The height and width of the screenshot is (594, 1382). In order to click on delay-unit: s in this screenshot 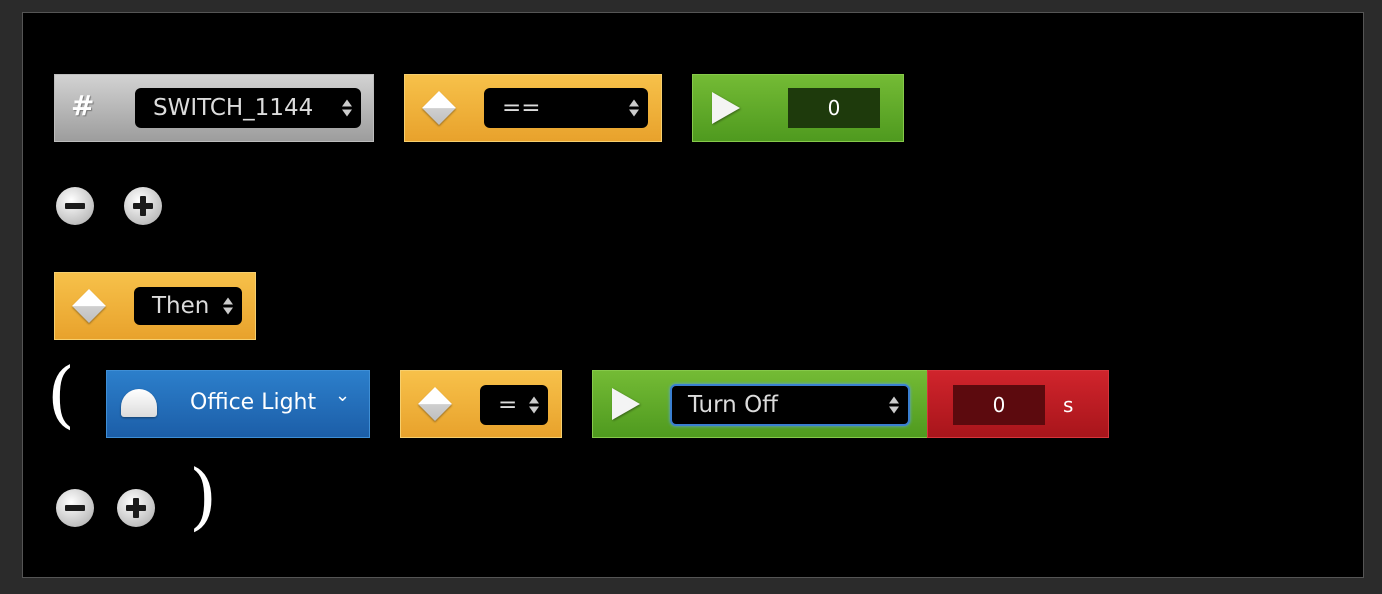, I will do `click(1068, 405)`.